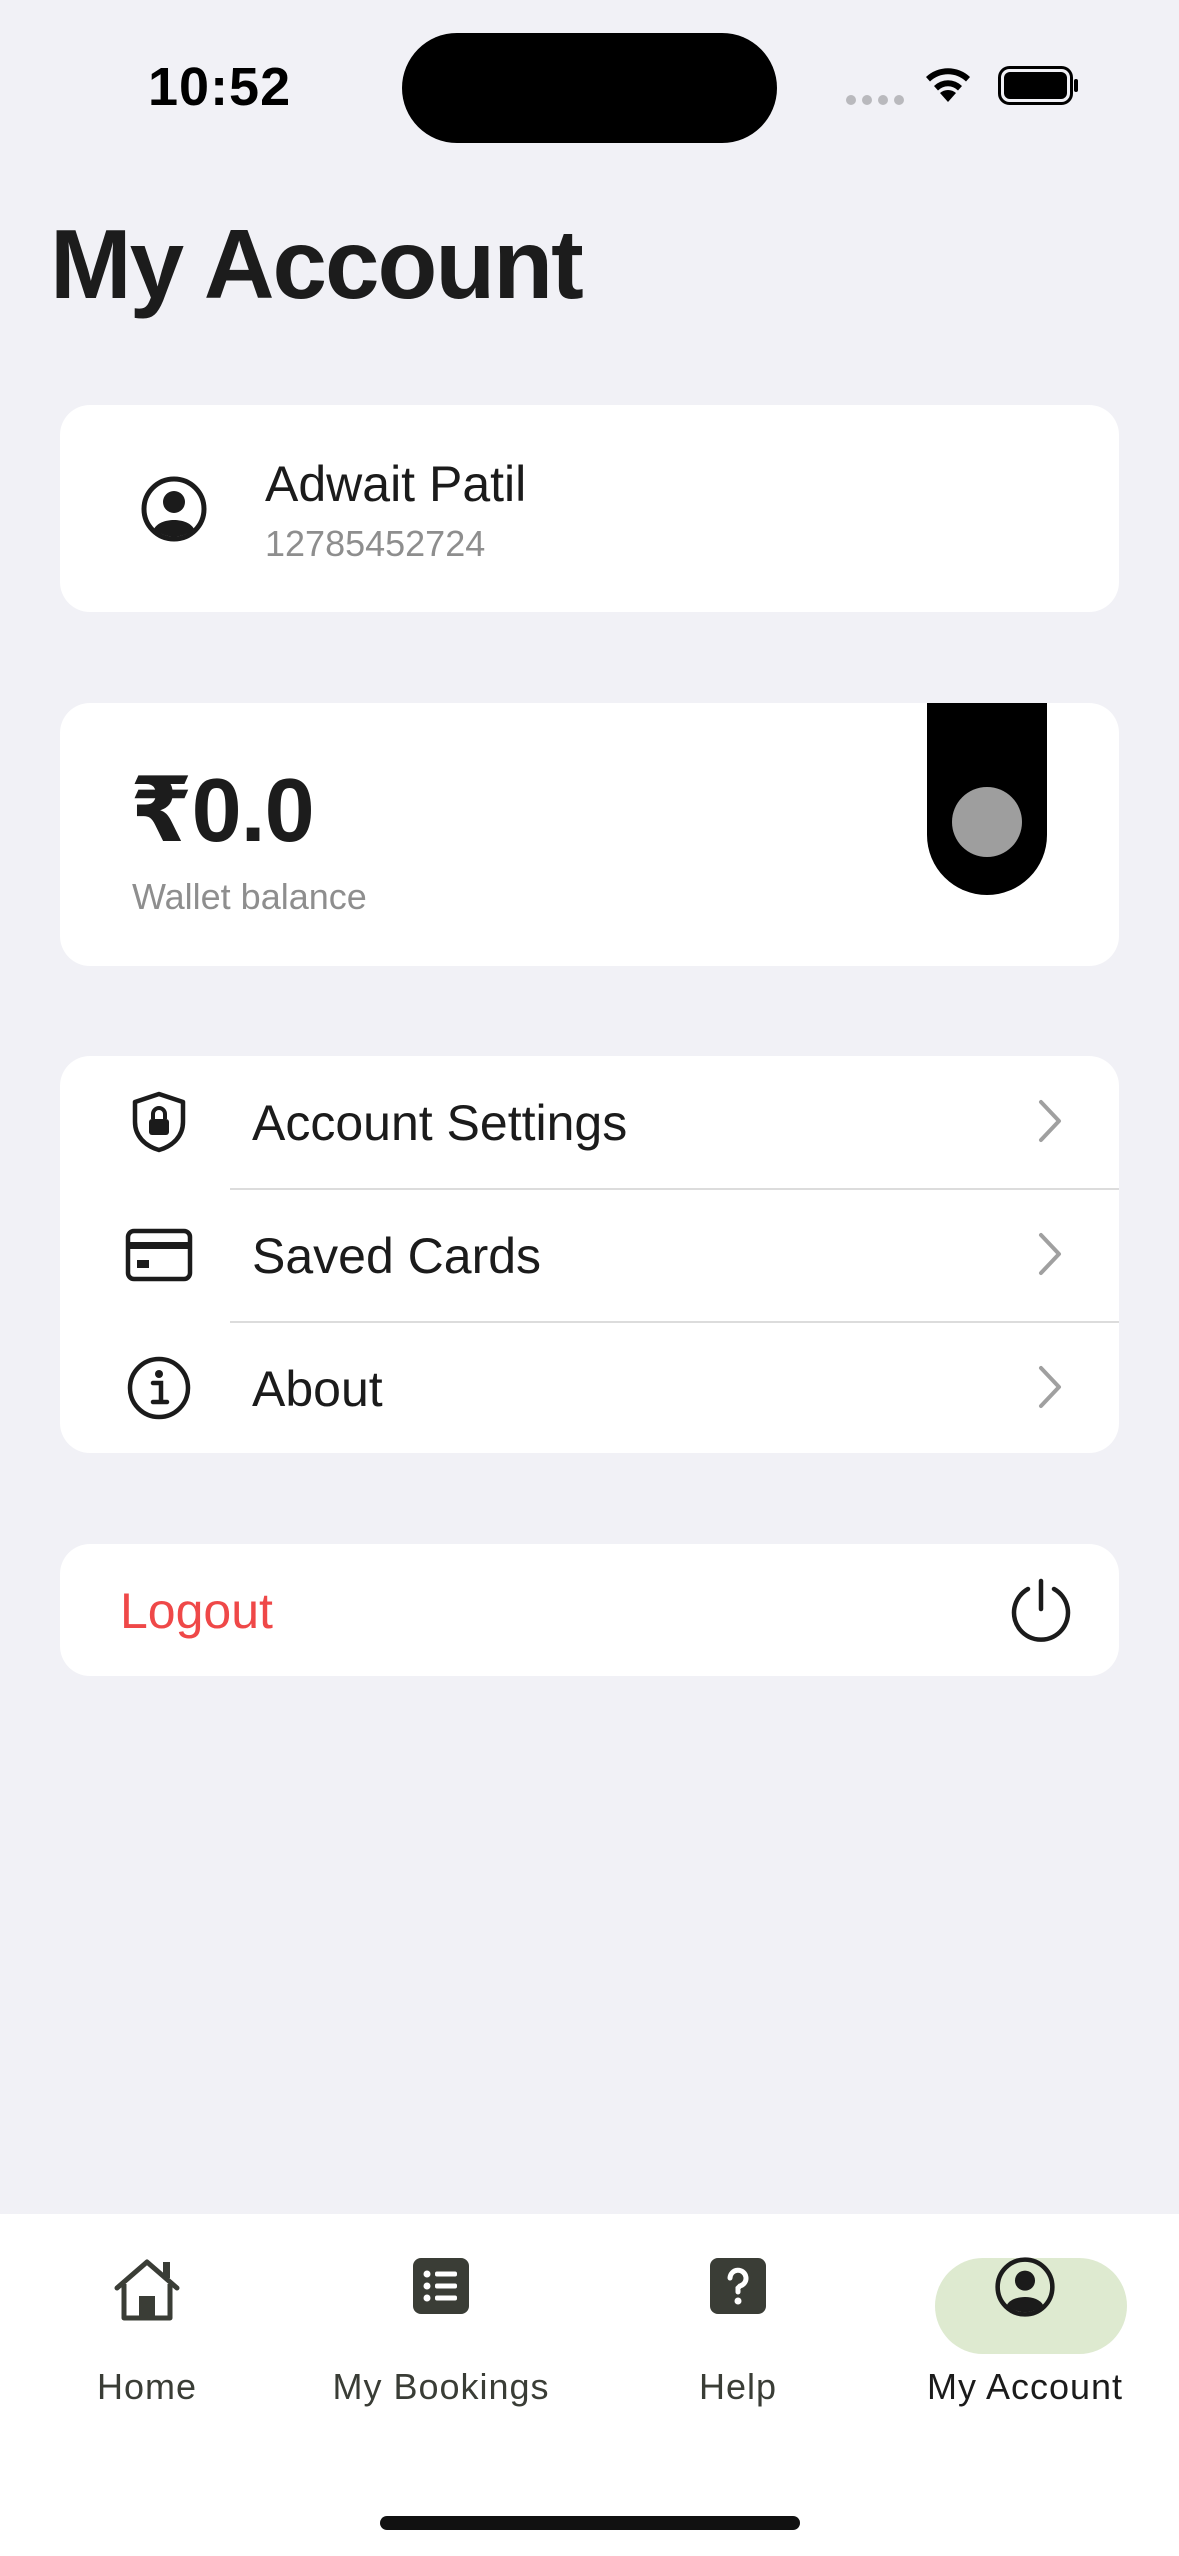 This screenshot has width=1179, height=2556. I want to click on menu-item-about: About, so click(589, 1387).